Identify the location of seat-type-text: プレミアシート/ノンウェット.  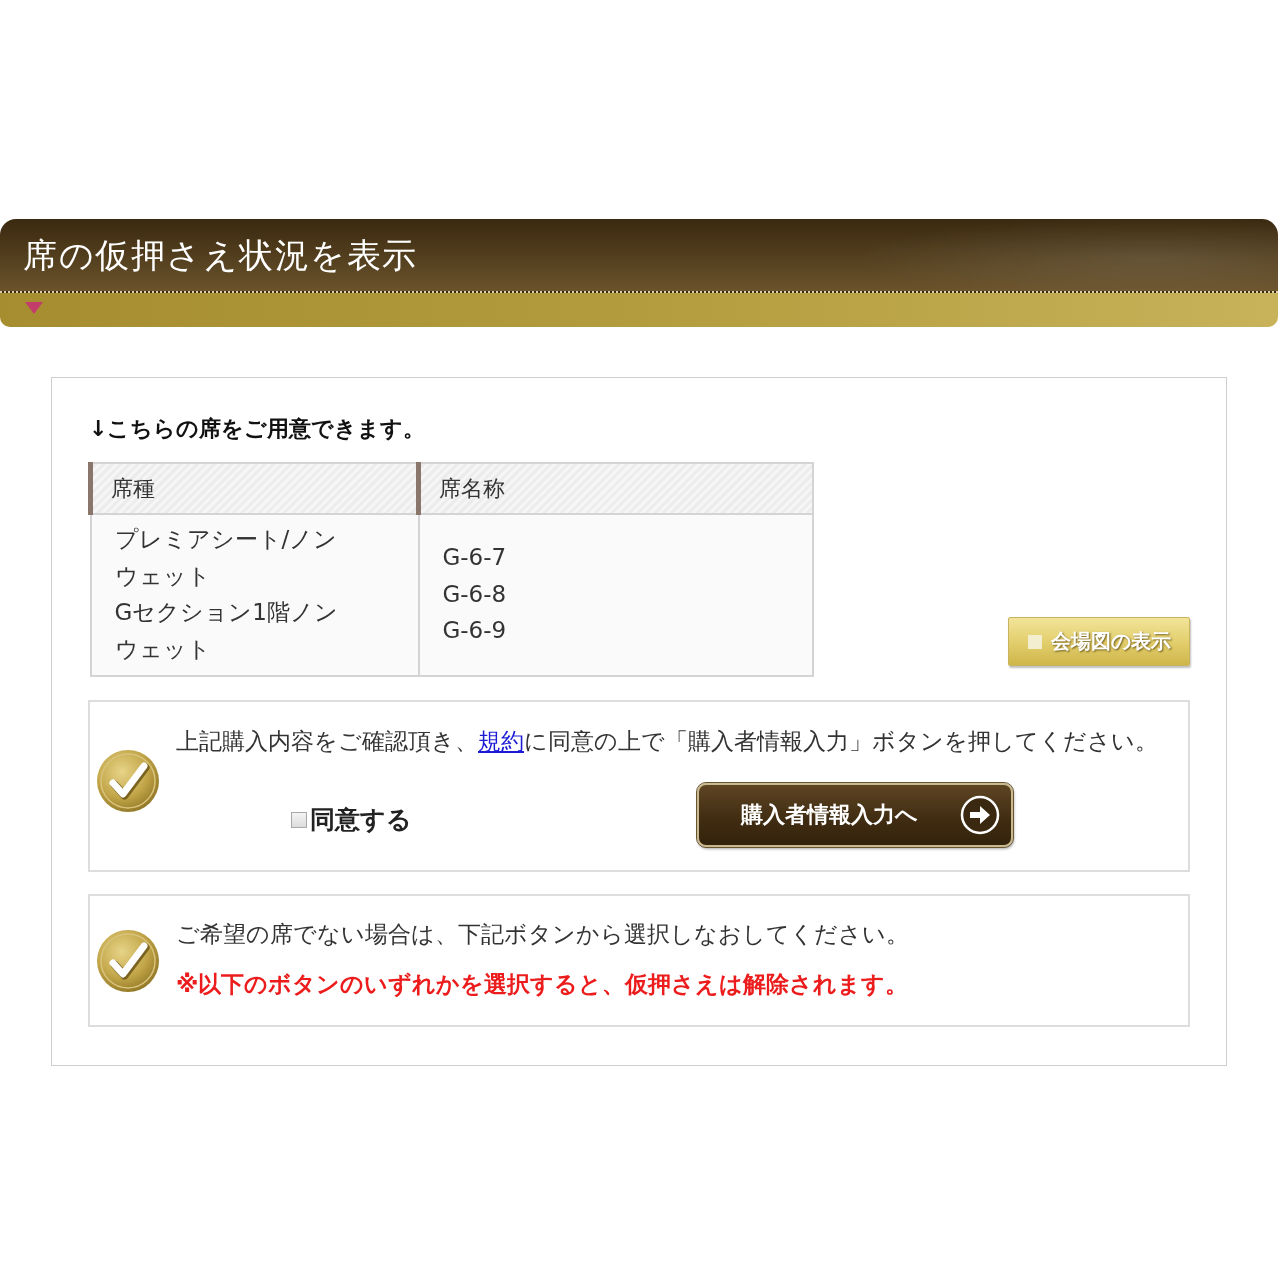
(226, 558).